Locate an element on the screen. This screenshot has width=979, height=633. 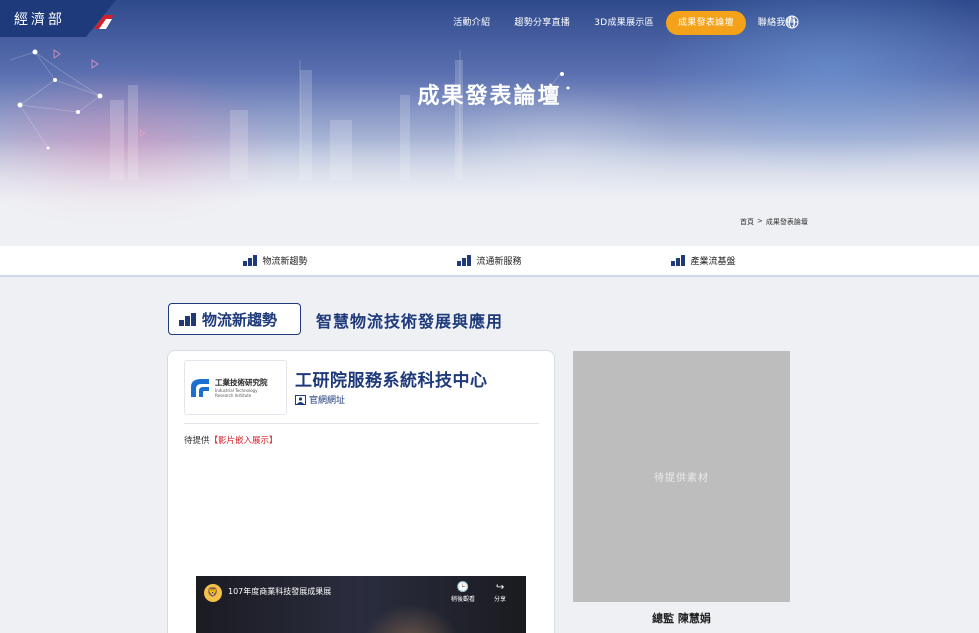
org-logo-line1: 工業技術研究院 is located at coordinates (241, 382).